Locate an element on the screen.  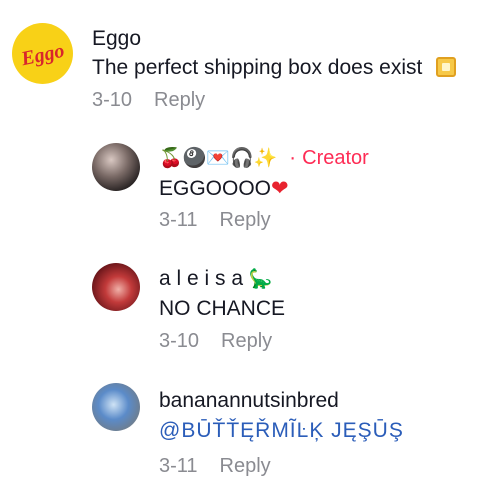
eggo-logo-icon: Eggo is located at coordinates (42, 55).